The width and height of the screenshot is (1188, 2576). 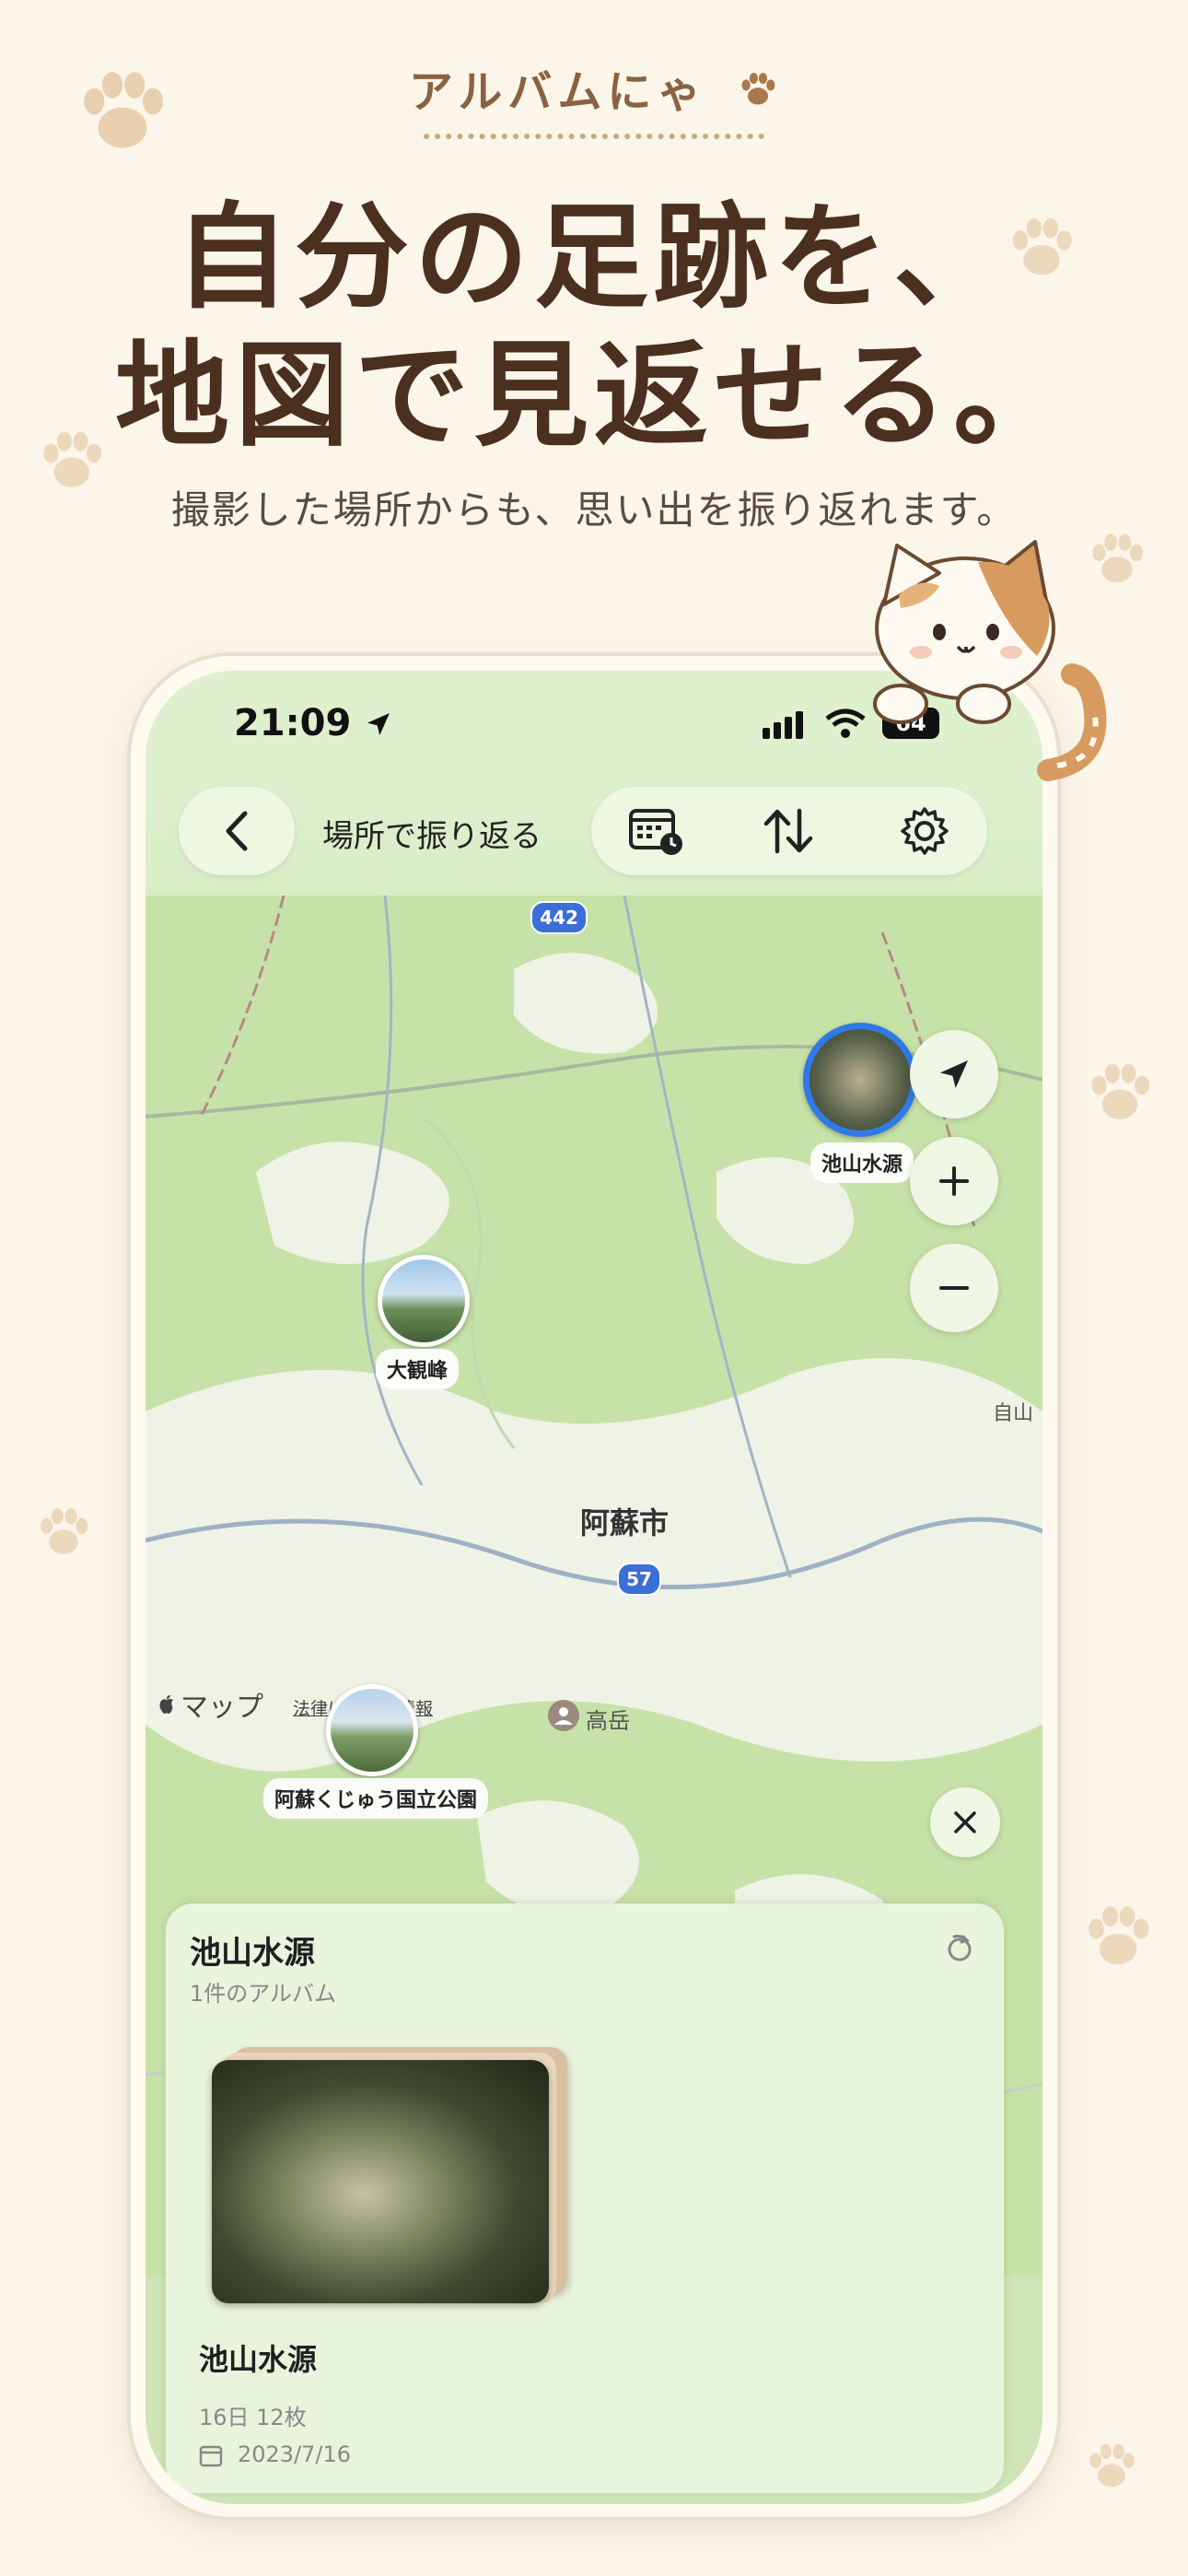 I want to click on back-button, so click(x=237, y=831).